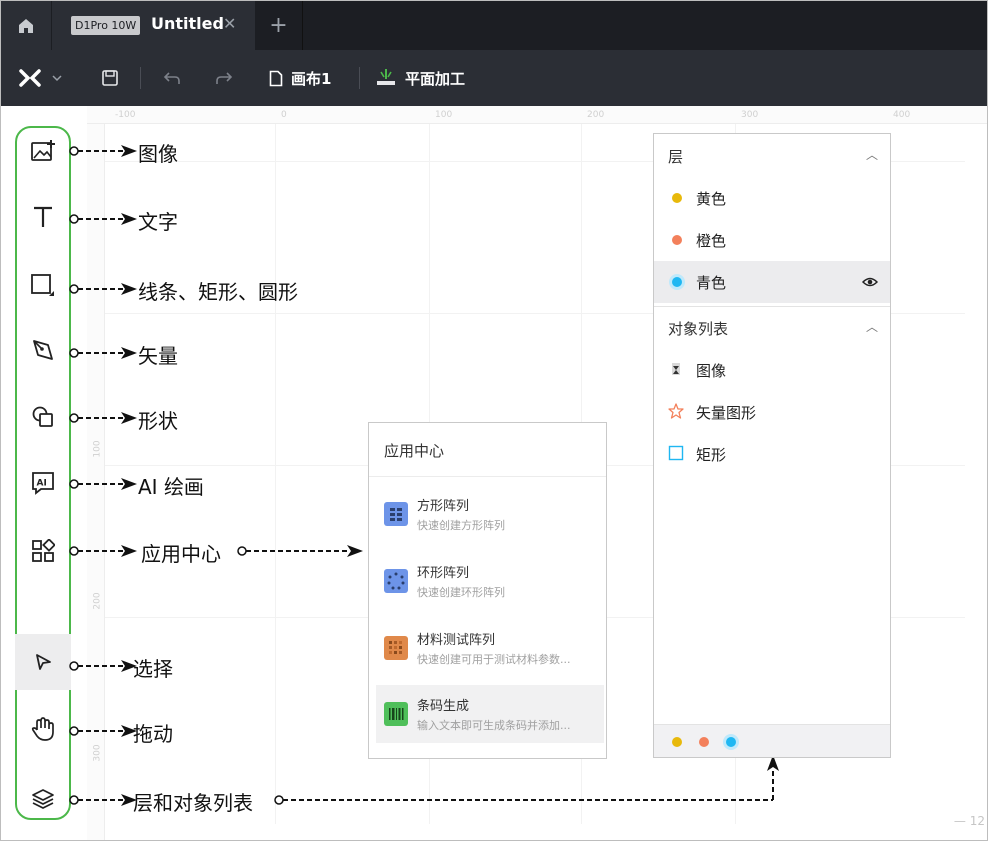 The image size is (988, 841). What do you see at coordinates (676, 157) in the screenshot?
I see `layers-header: 层` at bounding box center [676, 157].